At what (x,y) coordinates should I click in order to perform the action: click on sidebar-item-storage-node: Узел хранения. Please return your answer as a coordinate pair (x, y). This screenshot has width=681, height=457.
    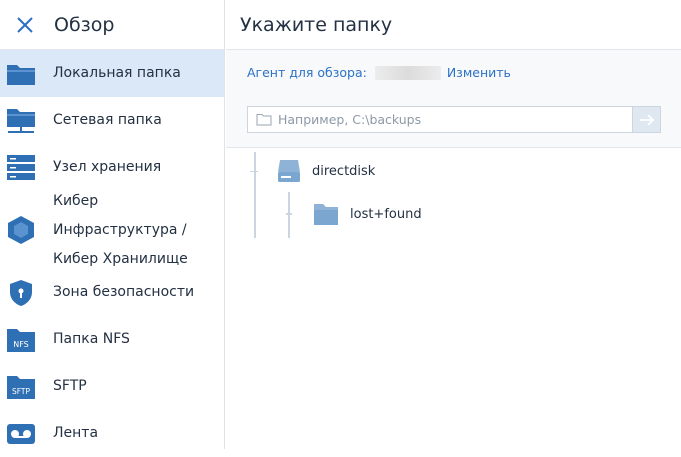
    Looking at the image, I should click on (112, 167).